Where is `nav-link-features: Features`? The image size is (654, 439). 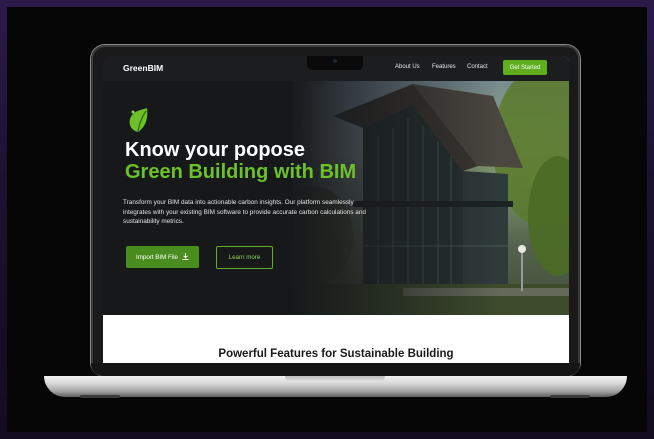
nav-link-features: Features is located at coordinates (444, 67).